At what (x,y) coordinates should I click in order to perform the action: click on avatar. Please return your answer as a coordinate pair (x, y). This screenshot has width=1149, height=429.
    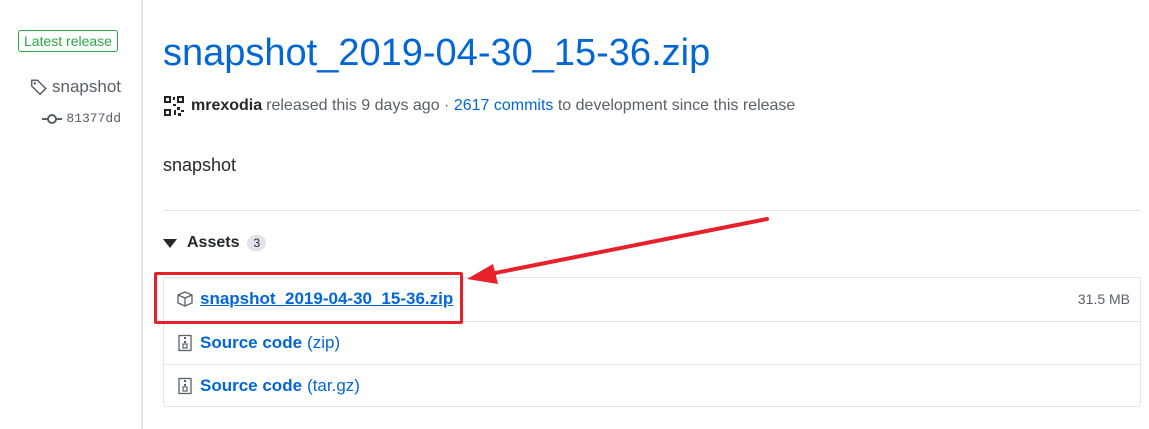
    Looking at the image, I should click on (174, 106).